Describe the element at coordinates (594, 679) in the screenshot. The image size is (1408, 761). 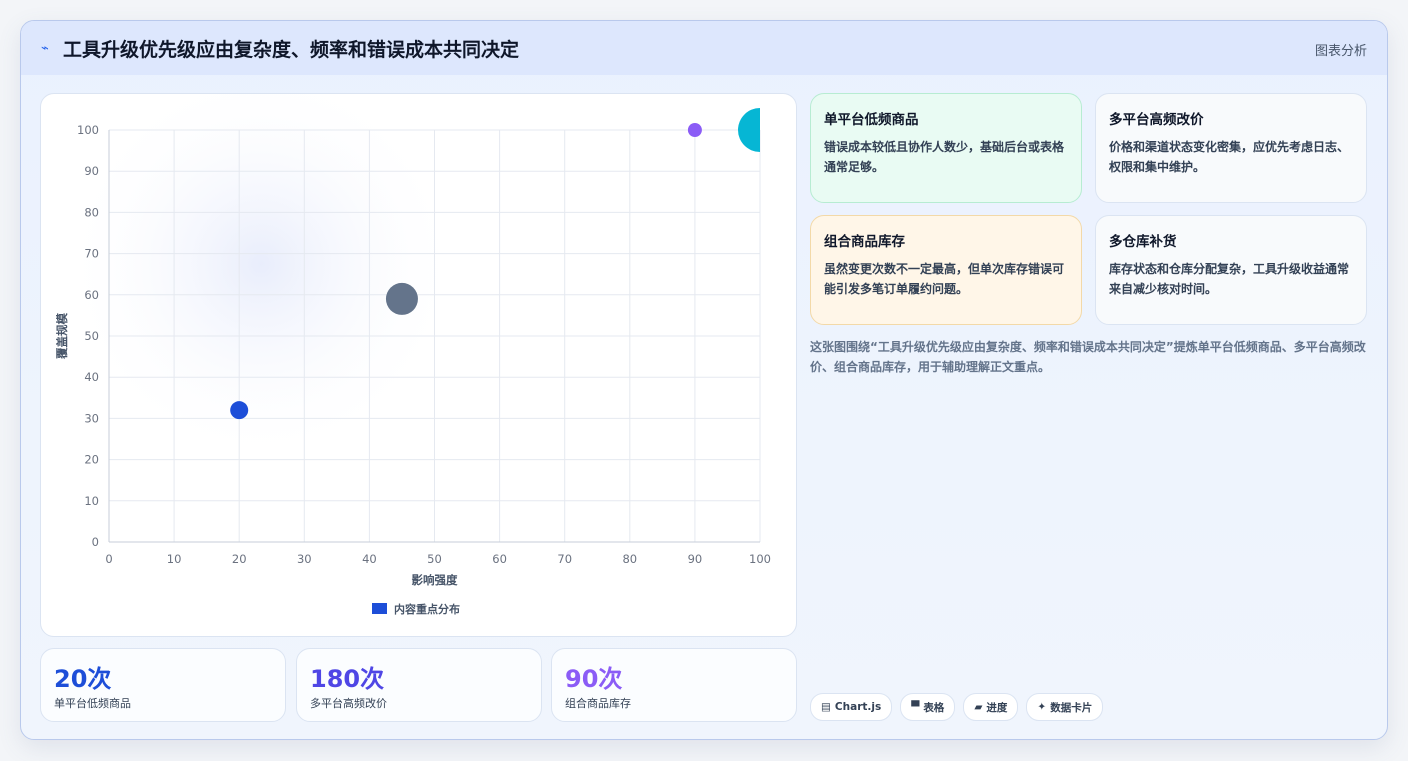
I see `stat-value-3: 90次` at that location.